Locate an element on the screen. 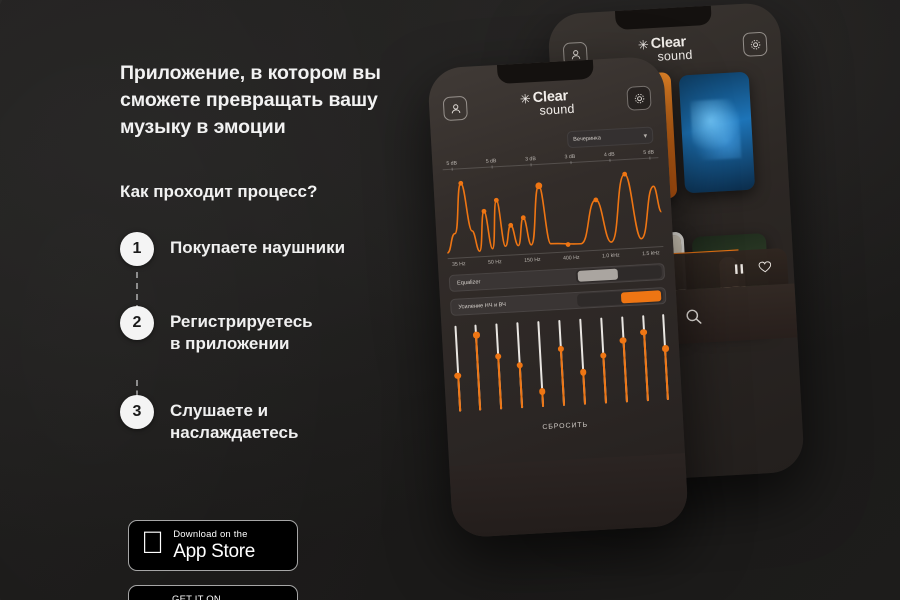 Image resolution: width=900 pixels, height=600 pixels. app-store-button:  Download on the App Store is located at coordinates (213, 545).